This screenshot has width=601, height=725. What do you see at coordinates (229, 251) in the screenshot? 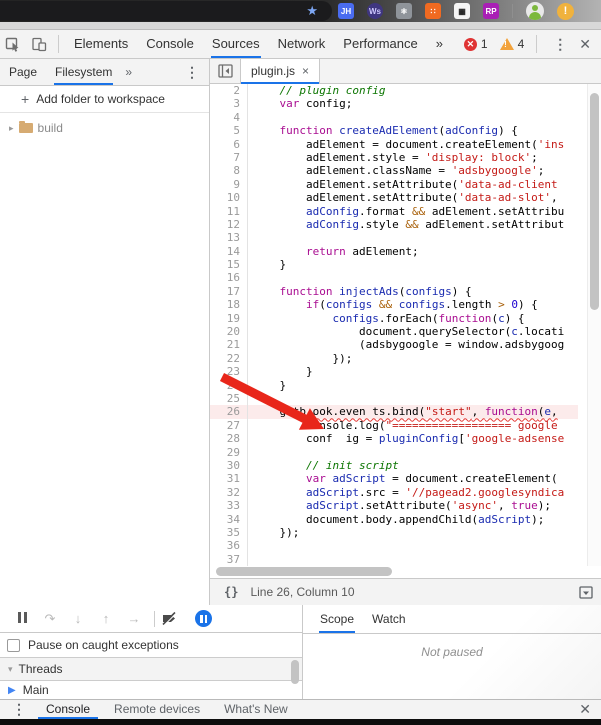
I see `line-number: 14` at bounding box center [229, 251].